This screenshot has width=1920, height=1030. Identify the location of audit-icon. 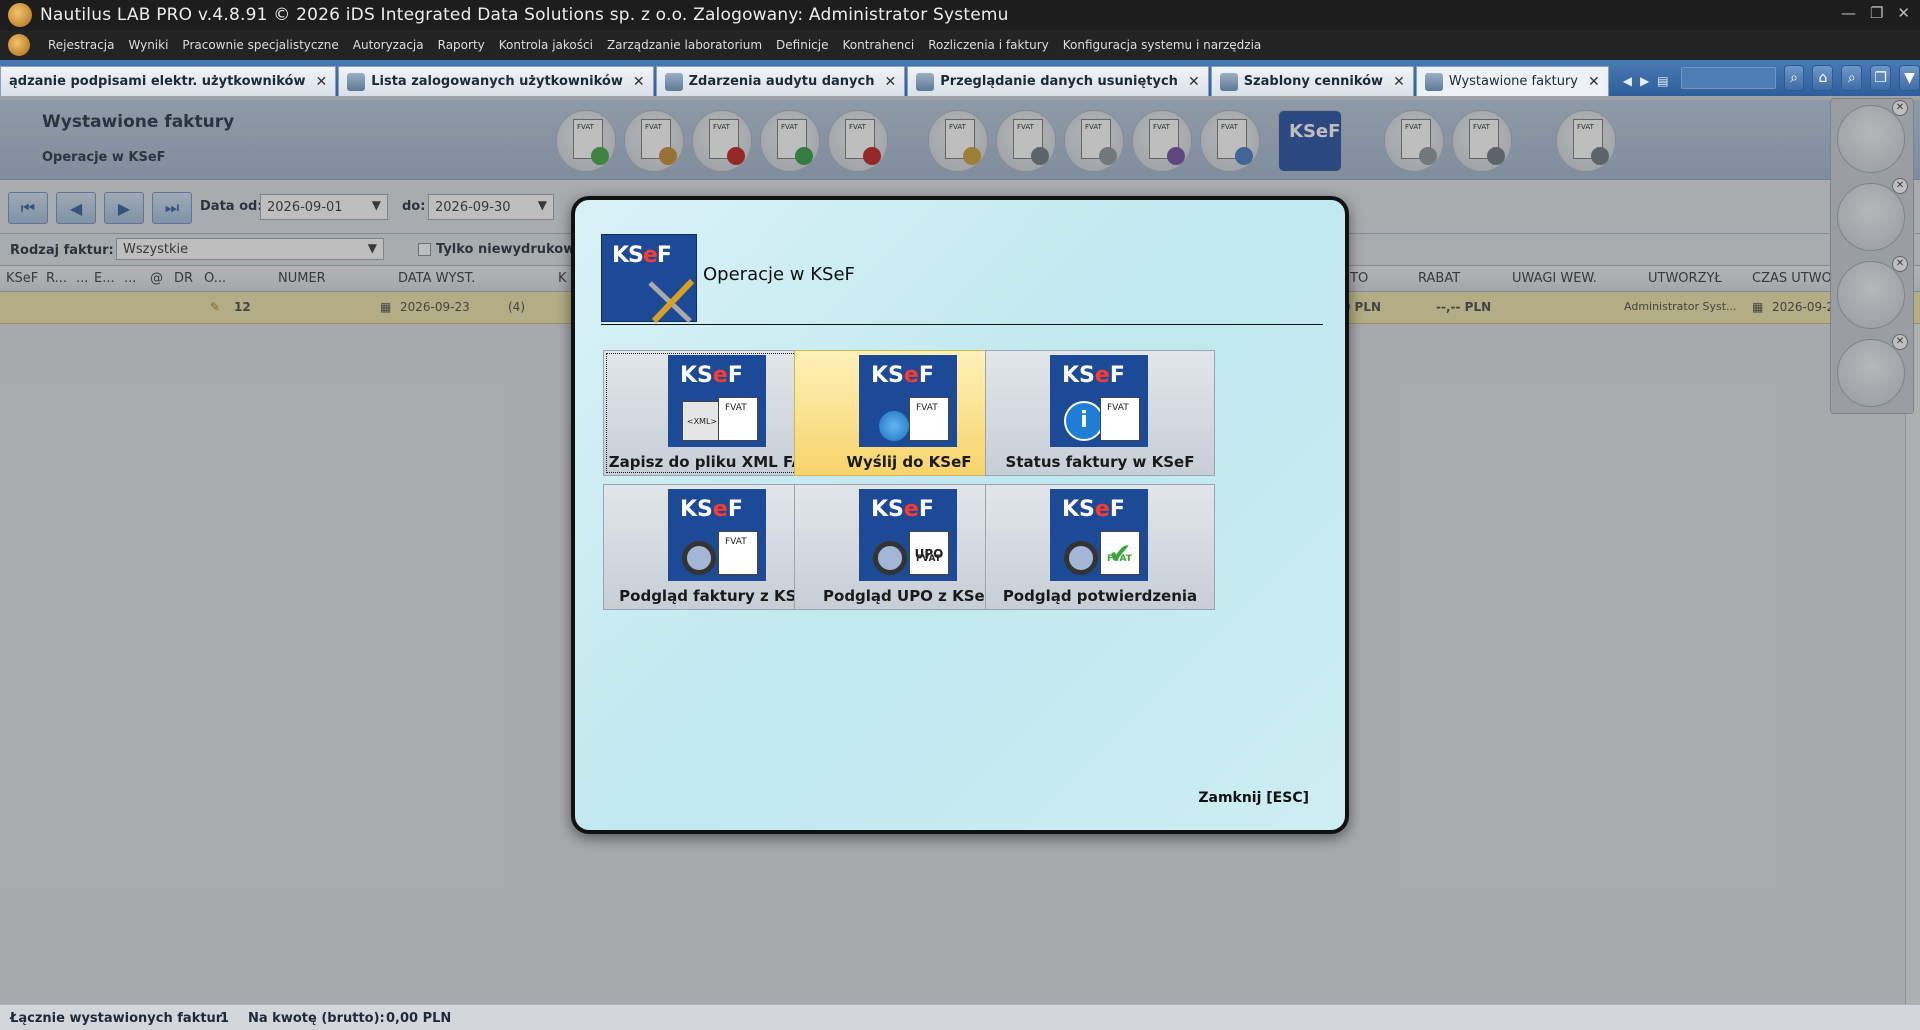
(673, 81).